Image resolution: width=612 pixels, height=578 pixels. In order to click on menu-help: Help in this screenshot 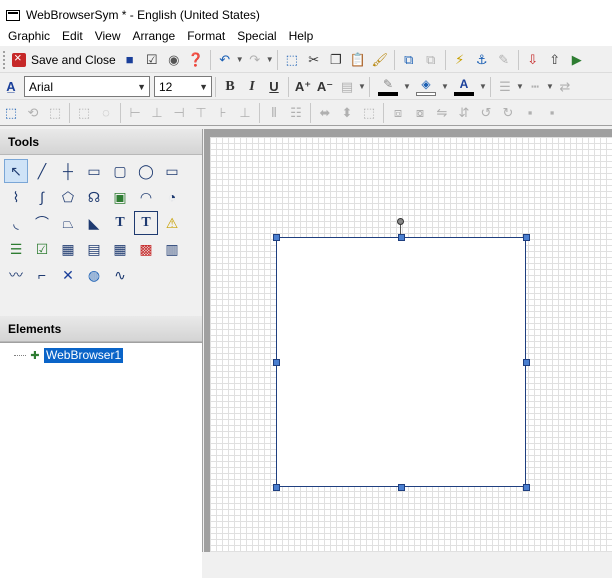, I will do `click(301, 36)`.